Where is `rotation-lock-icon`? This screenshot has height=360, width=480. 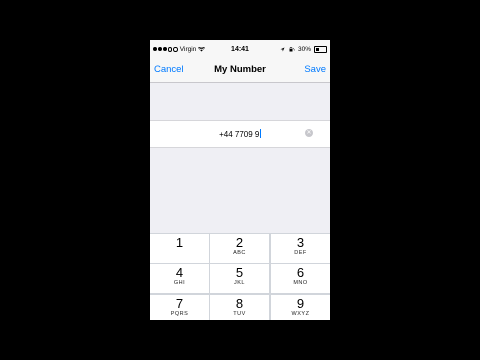 rotation-lock-icon is located at coordinates (292, 49).